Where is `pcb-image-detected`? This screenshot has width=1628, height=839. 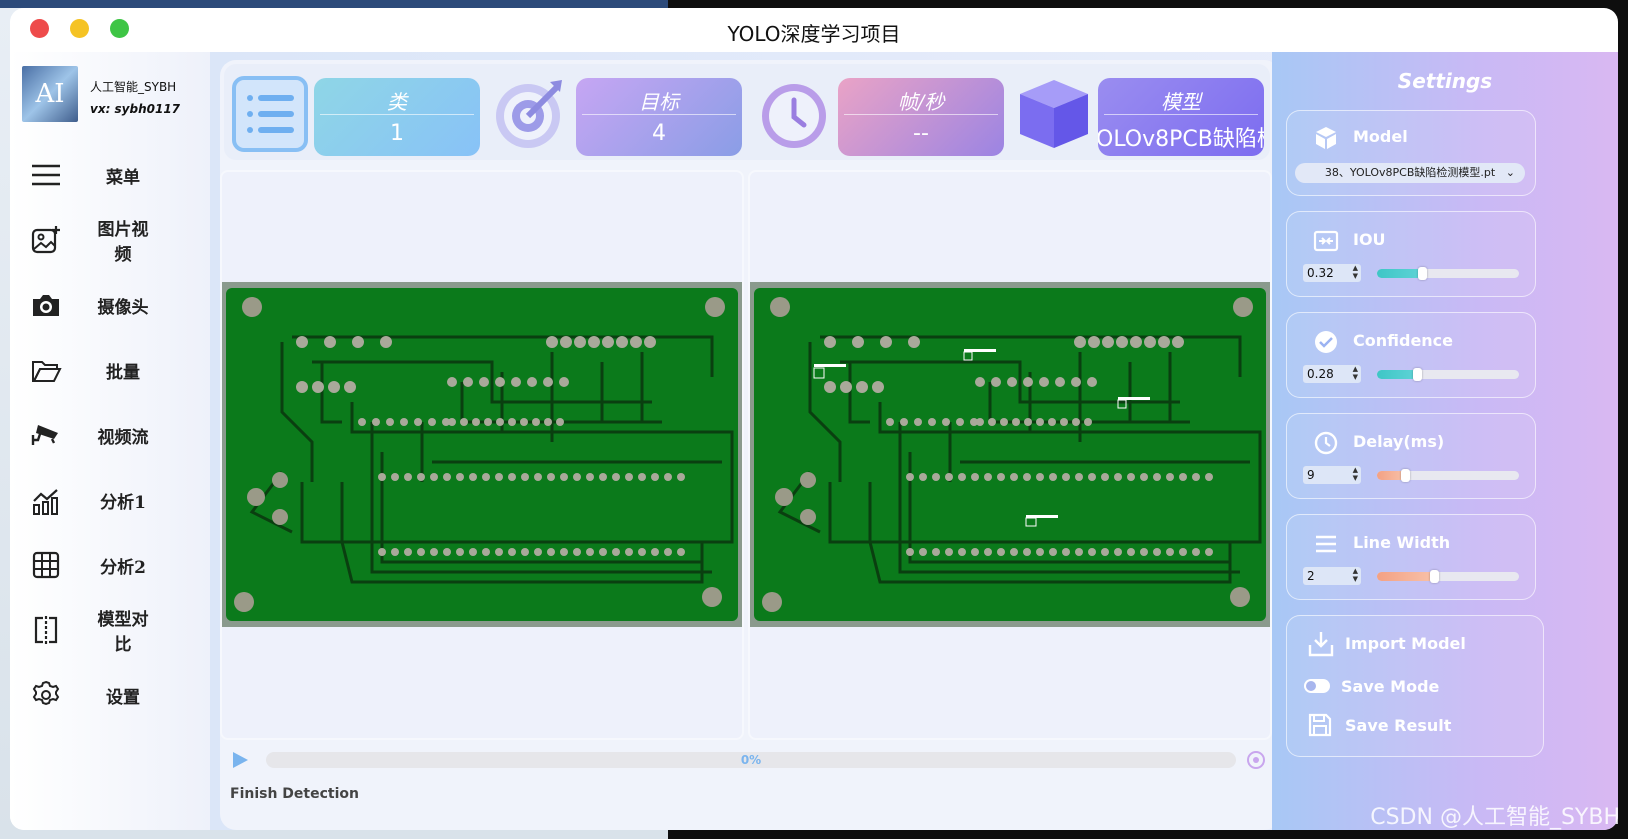 pcb-image-detected is located at coordinates (1010, 454).